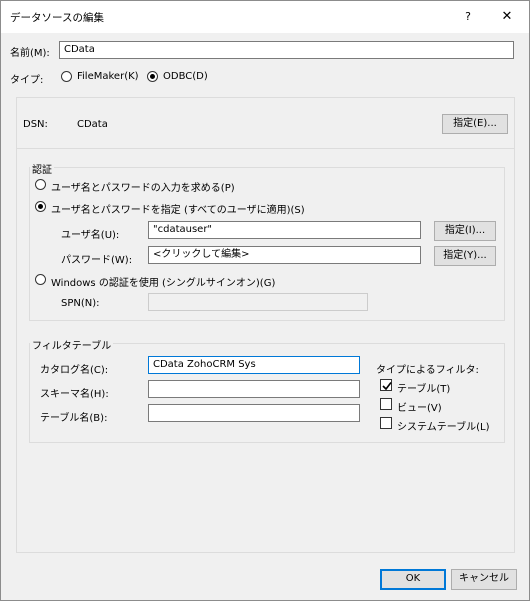 The width and height of the screenshot is (530, 601). I want to click on filter-table-checkbox, so click(386, 385).